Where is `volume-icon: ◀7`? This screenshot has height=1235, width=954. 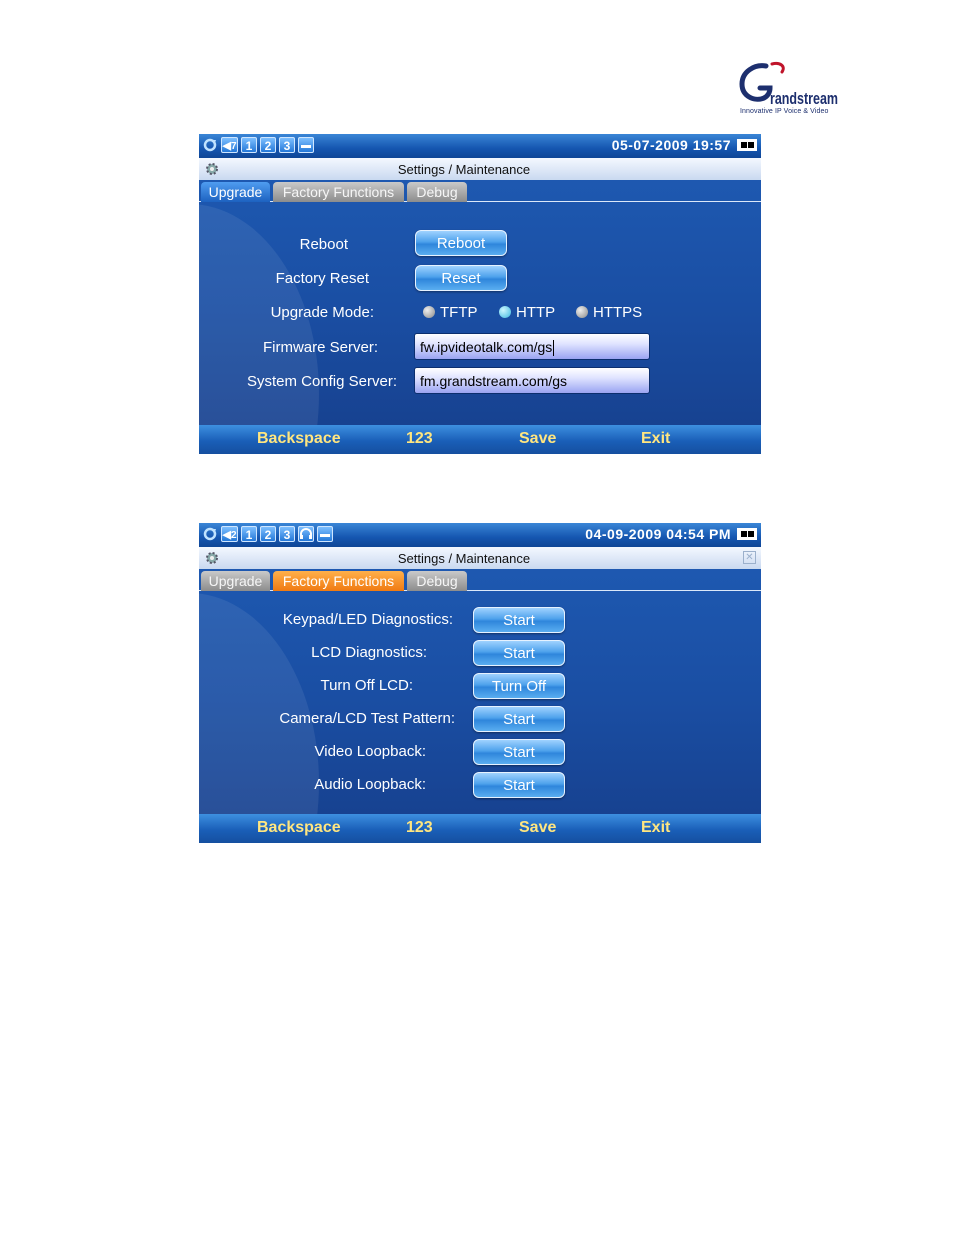
volume-icon: ◀7 is located at coordinates (229, 145).